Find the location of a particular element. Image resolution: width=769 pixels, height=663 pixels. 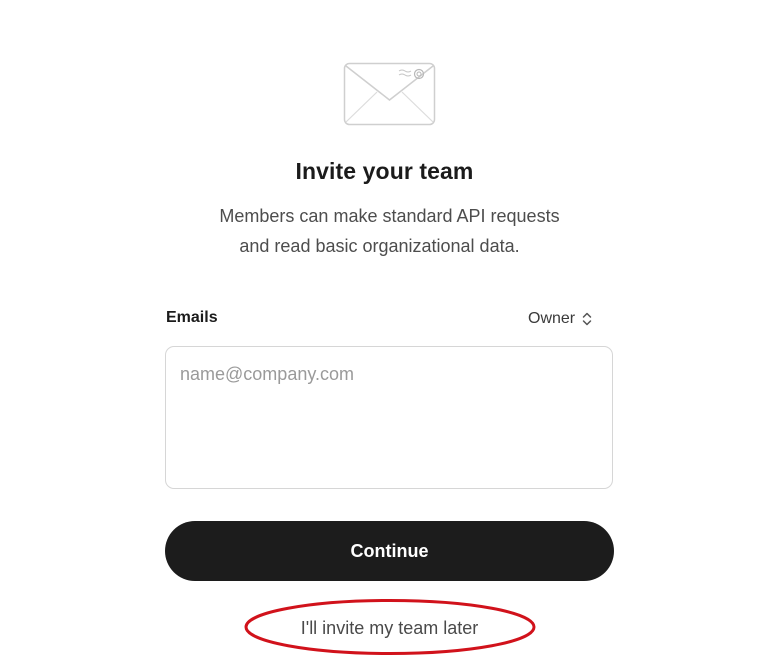

continue-button: Continue is located at coordinates (389, 551).